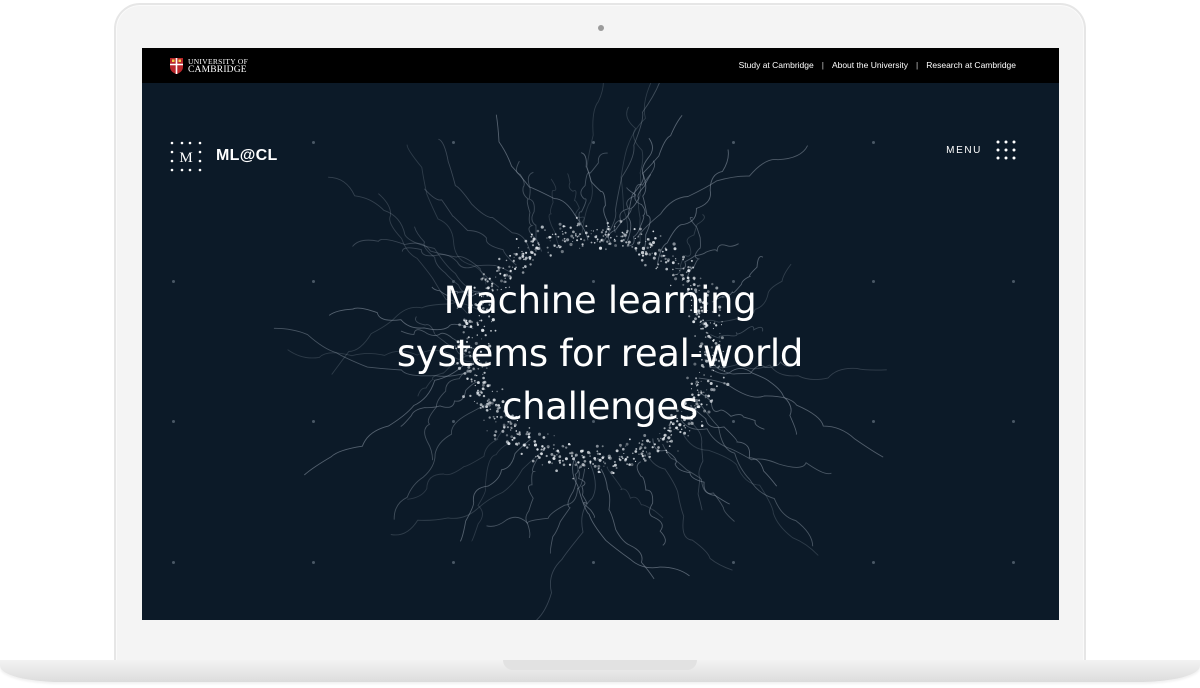  I want to click on brand-name: ML@CL, so click(247, 155).